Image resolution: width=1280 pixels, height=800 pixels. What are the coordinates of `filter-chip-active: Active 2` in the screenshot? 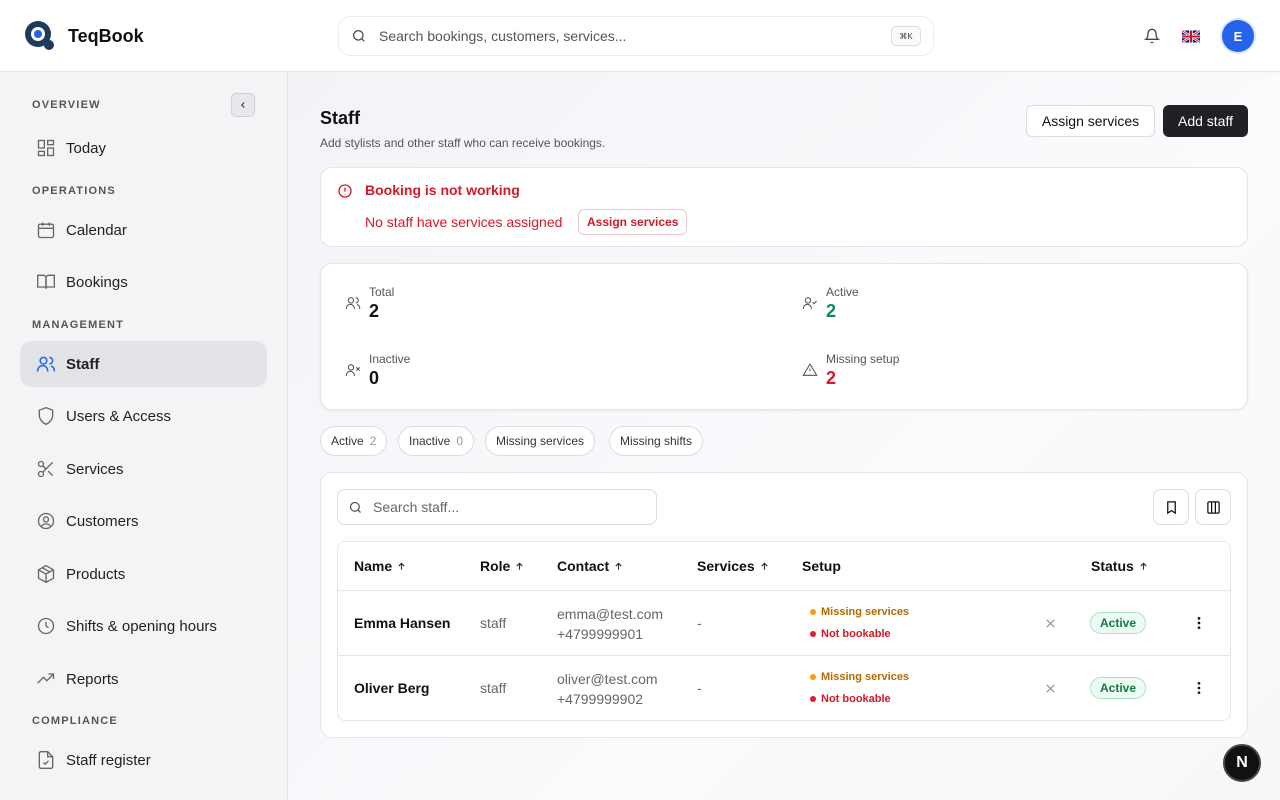 It's located at (354, 441).